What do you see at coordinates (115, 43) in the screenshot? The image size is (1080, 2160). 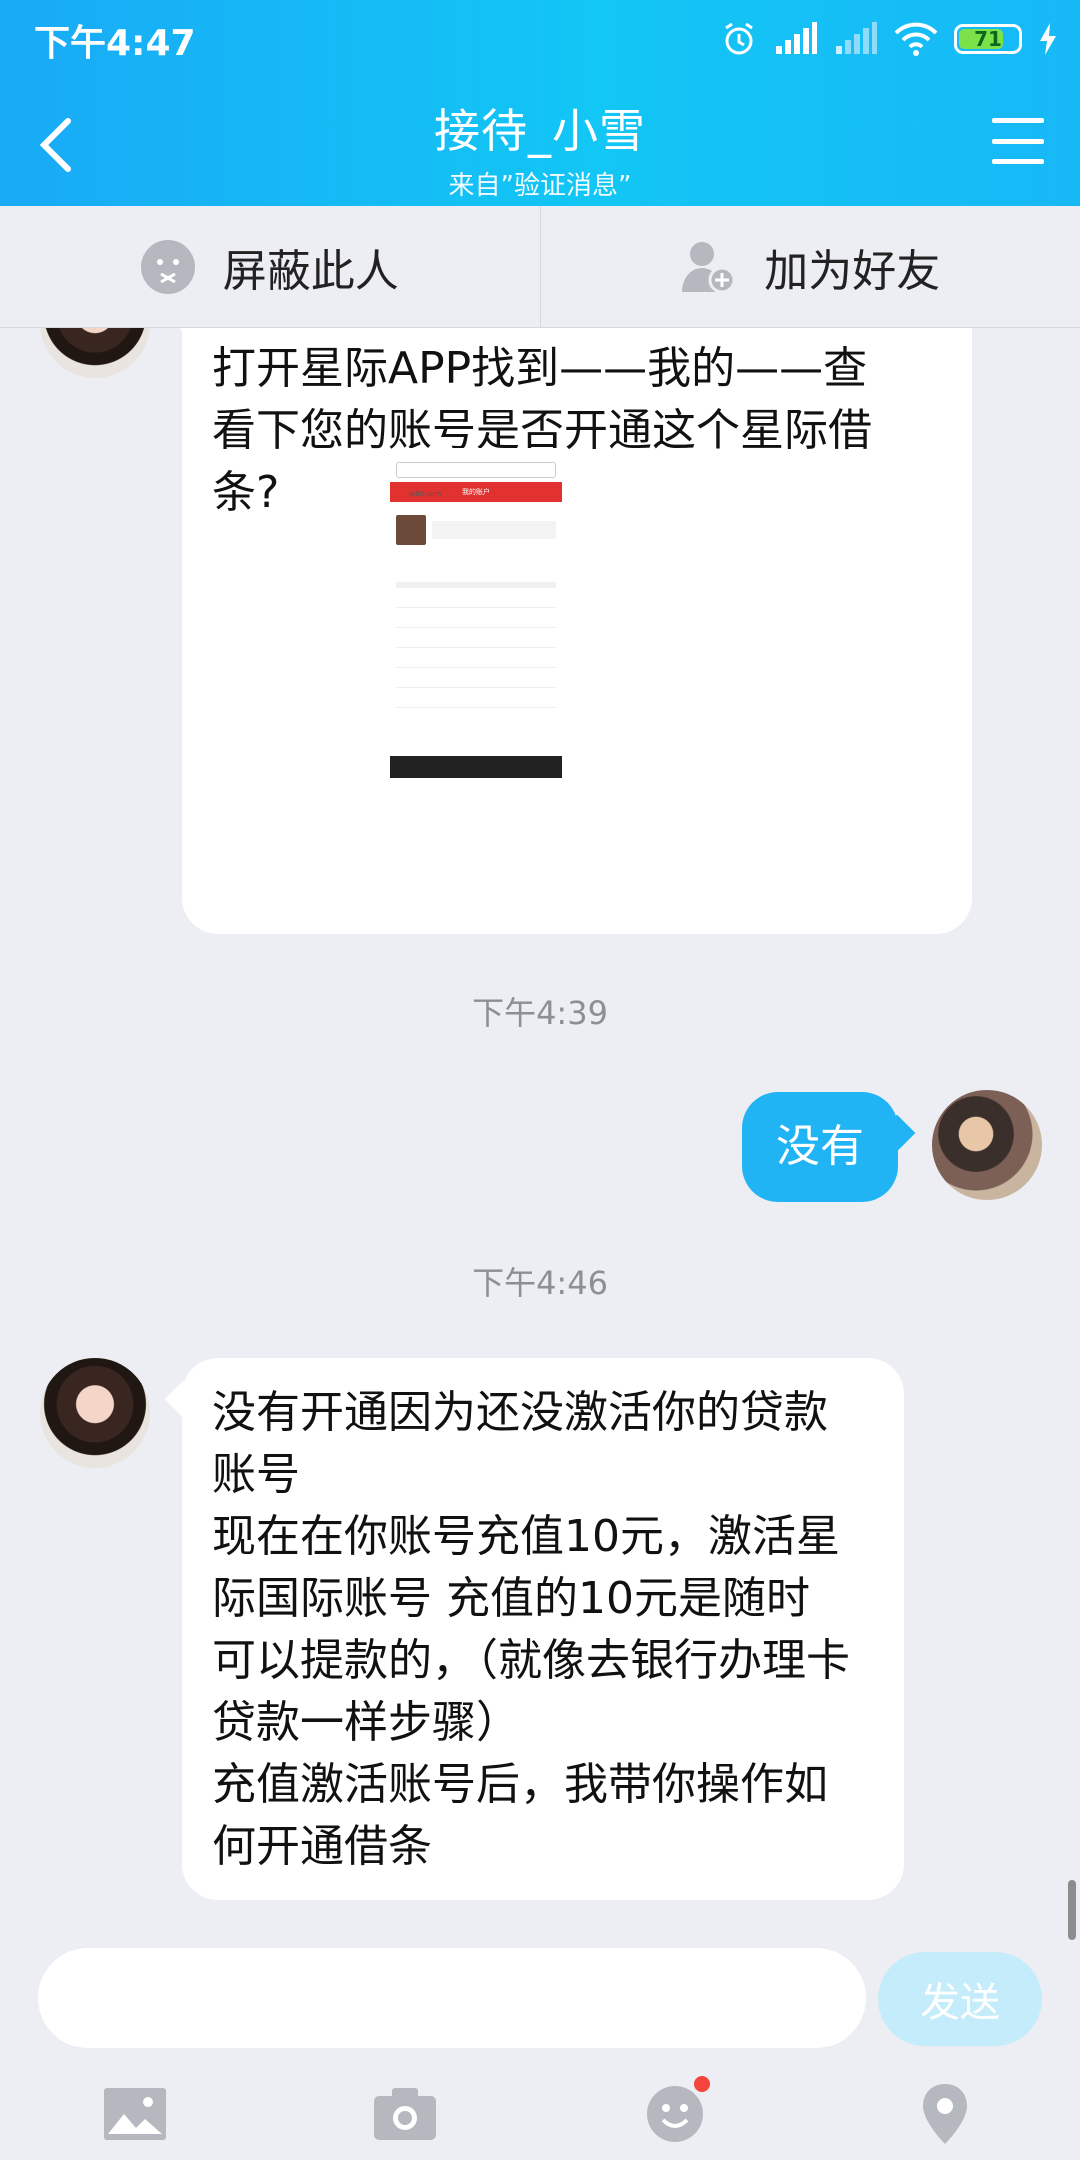 I see `status-time: 下午4:47` at bounding box center [115, 43].